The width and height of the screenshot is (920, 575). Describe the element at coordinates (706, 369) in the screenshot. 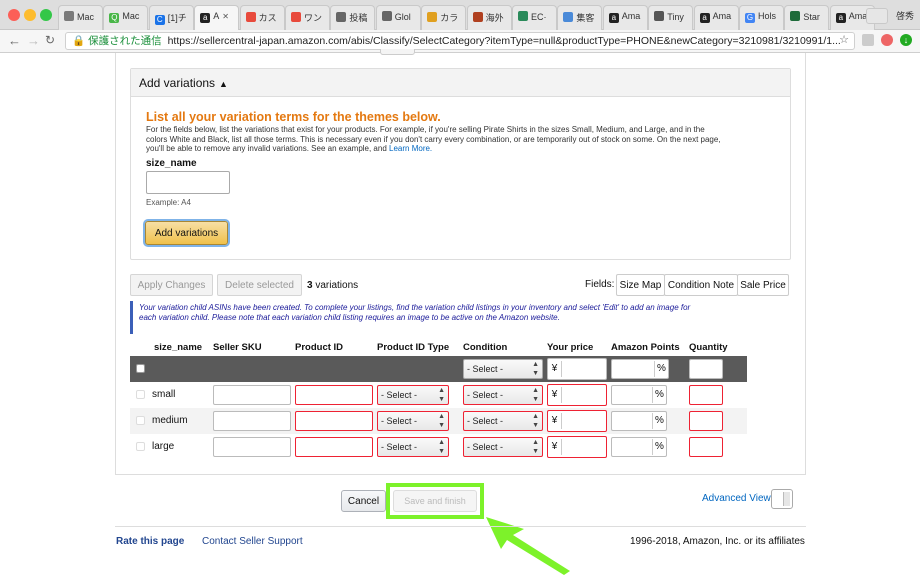

I see `bulk-quantity-input` at that location.